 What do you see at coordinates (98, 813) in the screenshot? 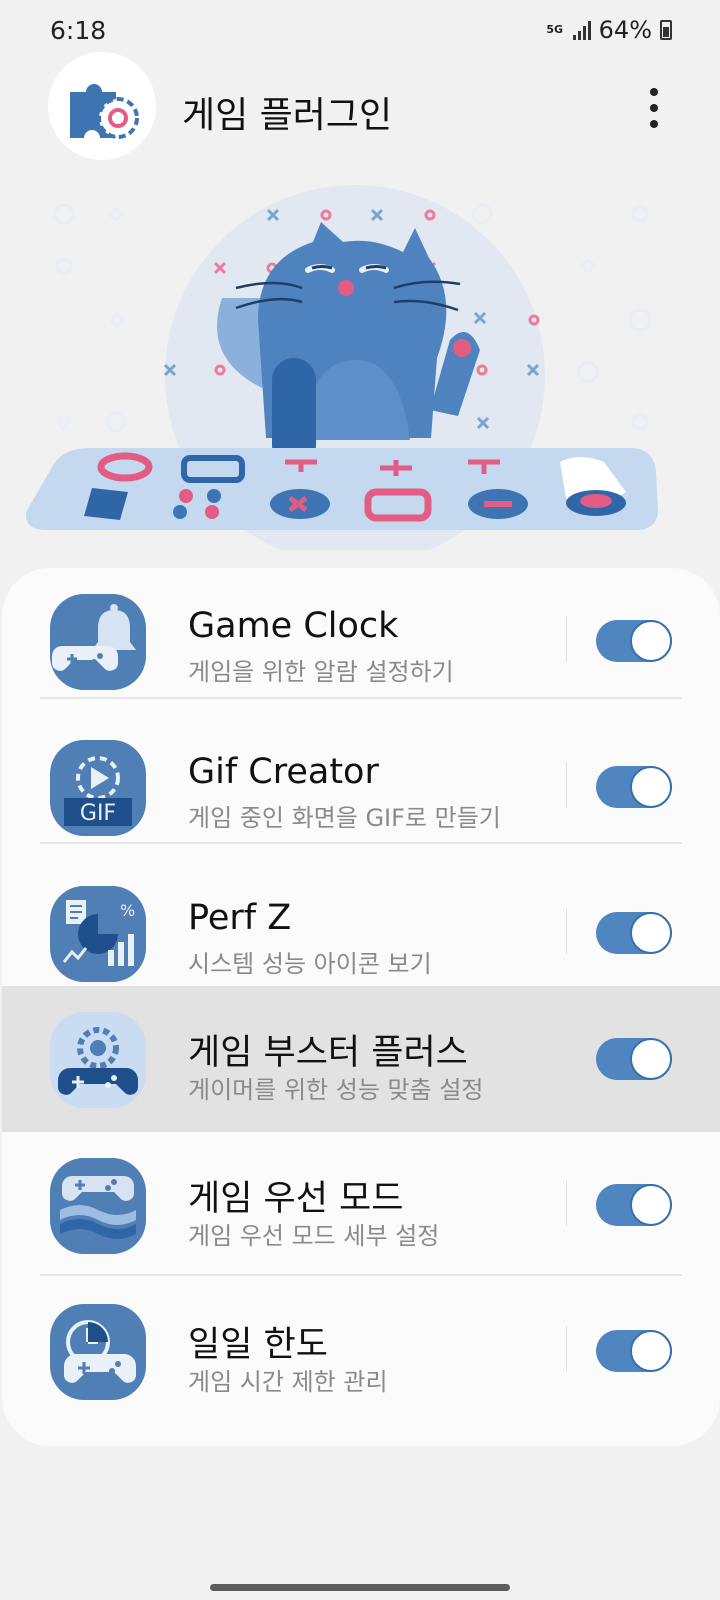
I see `gif-icon-label: GIF` at bounding box center [98, 813].